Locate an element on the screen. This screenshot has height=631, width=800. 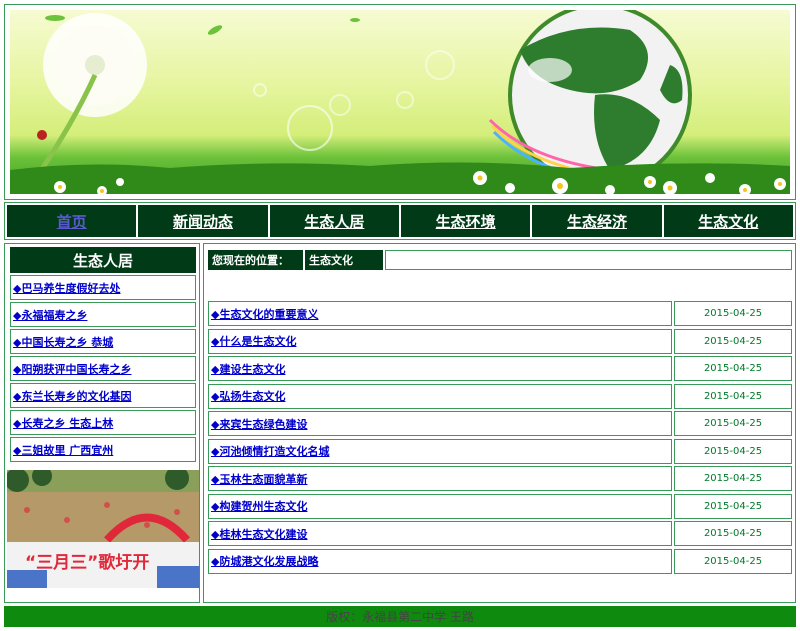
article-row: ◆河池倾情打造文化名城 2015-04-25 is located at coordinates (500, 451).